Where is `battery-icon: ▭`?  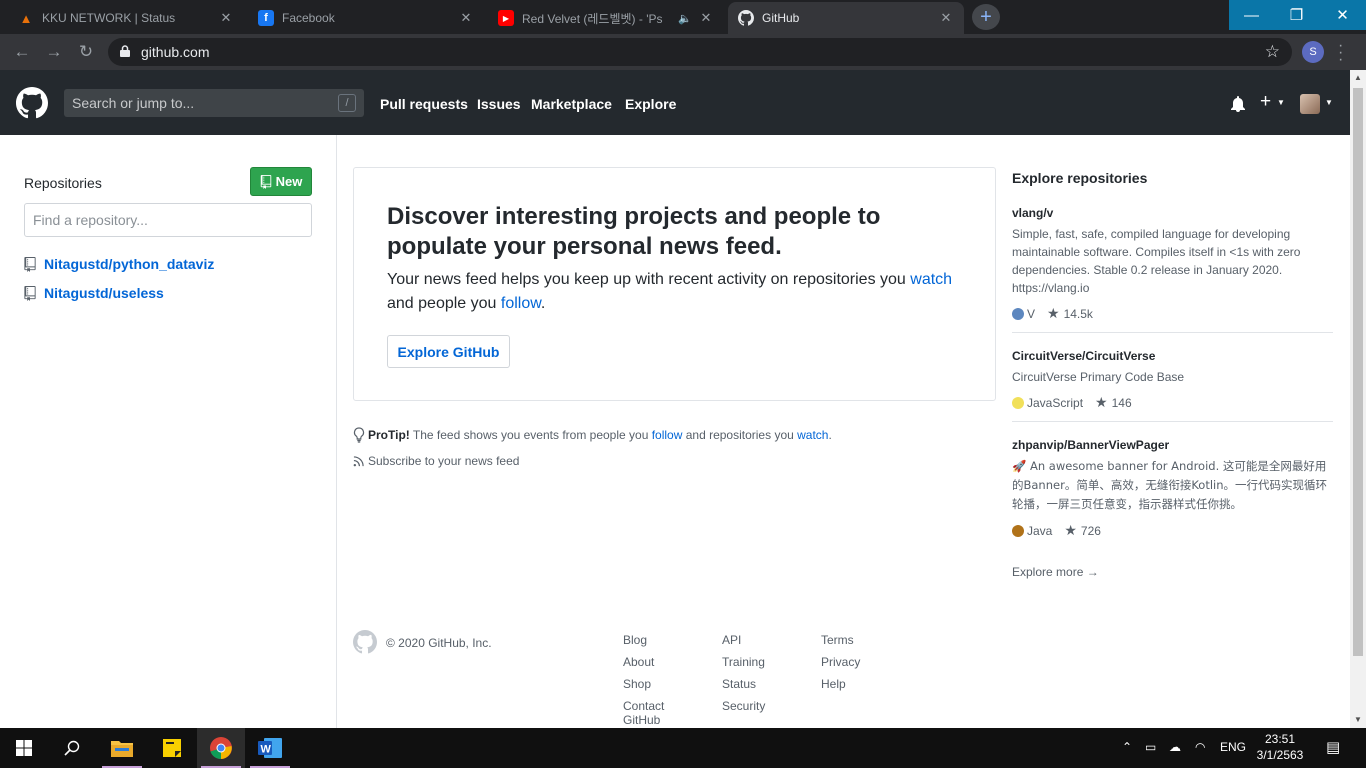 battery-icon: ▭ is located at coordinates (1150, 747).